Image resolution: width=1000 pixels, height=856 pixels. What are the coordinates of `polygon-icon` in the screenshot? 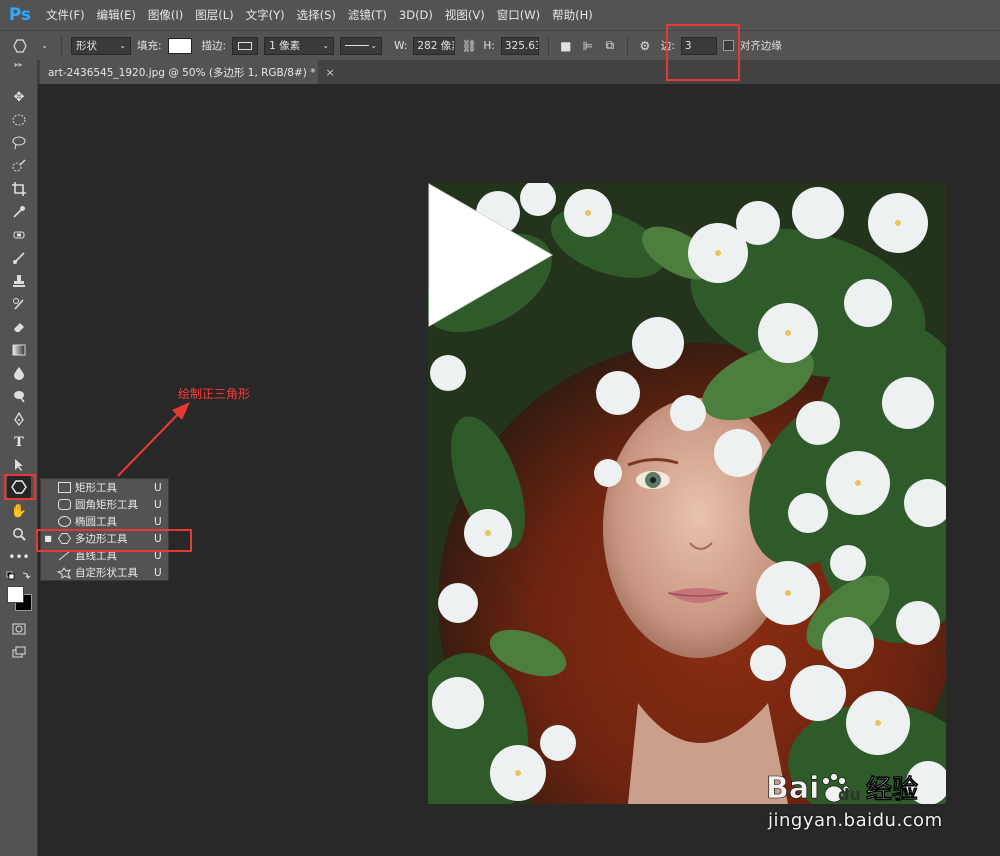 It's located at (20, 46).